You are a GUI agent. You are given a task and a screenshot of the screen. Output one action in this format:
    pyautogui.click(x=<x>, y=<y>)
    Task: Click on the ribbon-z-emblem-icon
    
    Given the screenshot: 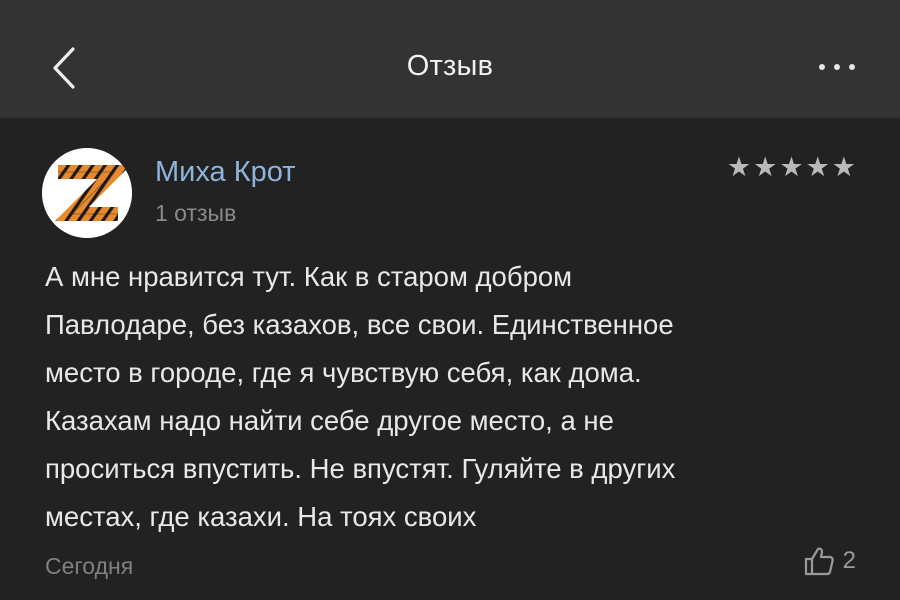 What is the action you would take?
    pyautogui.click(x=87, y=193)
    